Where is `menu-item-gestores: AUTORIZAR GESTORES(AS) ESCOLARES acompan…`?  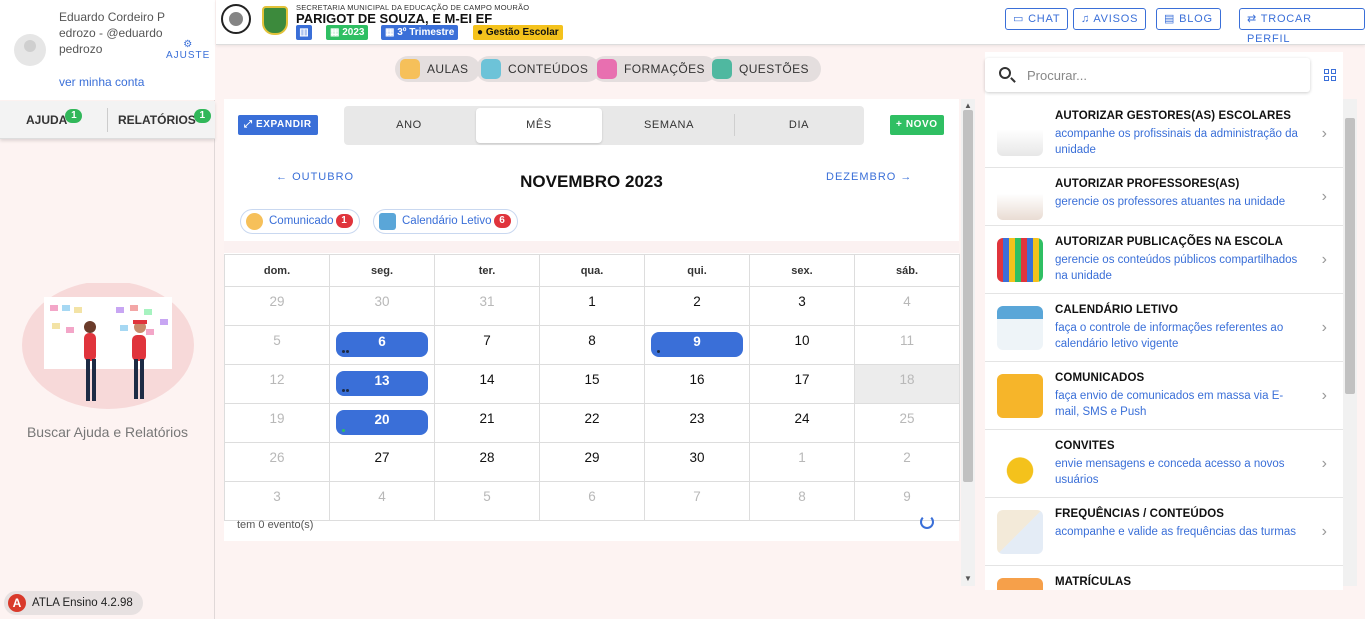 menu-item-gestores: AUTORIZAR GESTORES(AS) ESCOLARES acompan… is located at coordinates (1164, 134).